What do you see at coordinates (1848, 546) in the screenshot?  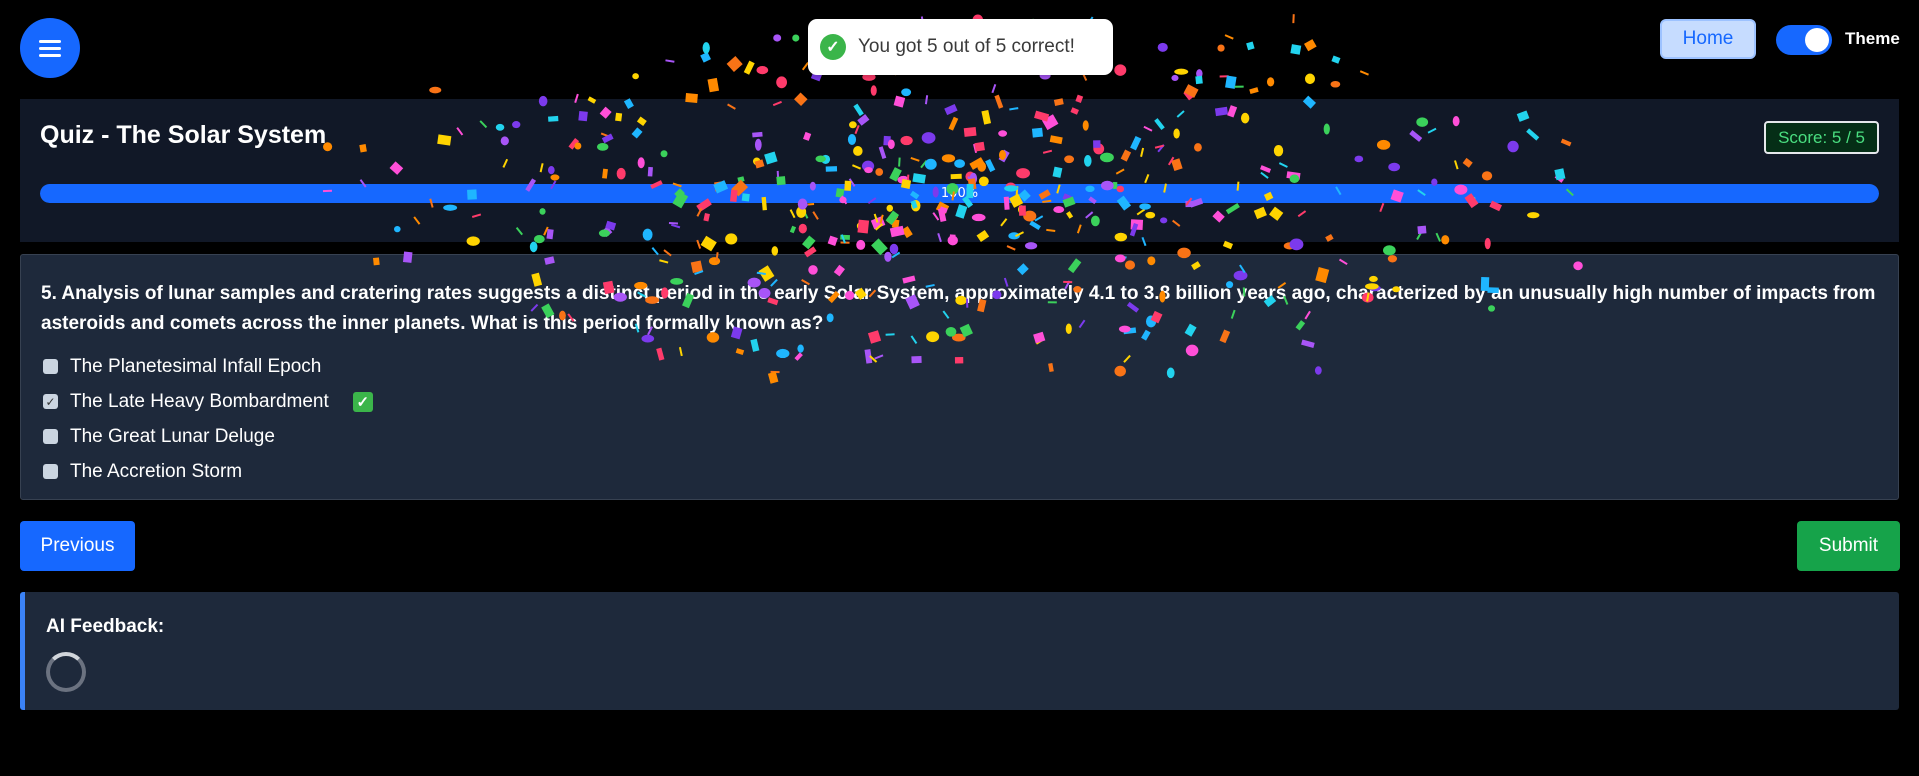 I see `submit-button: Submit` at bounding box center [1848, 546].